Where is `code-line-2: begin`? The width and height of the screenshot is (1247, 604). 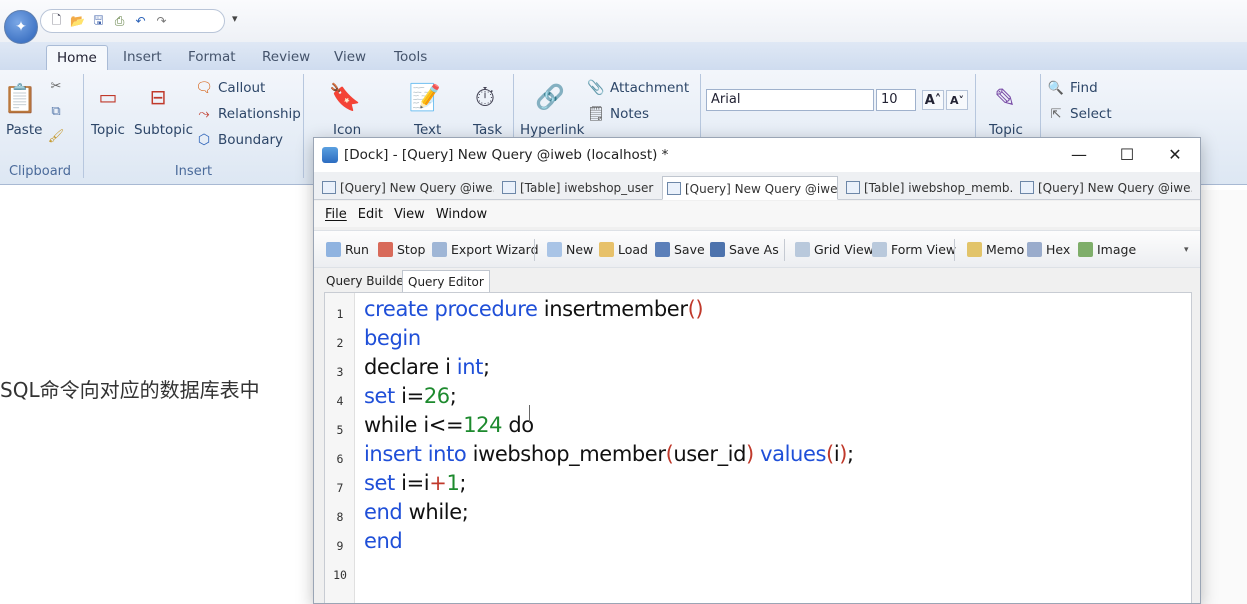
code-line-2: begin is located at coordinates (392, 338).